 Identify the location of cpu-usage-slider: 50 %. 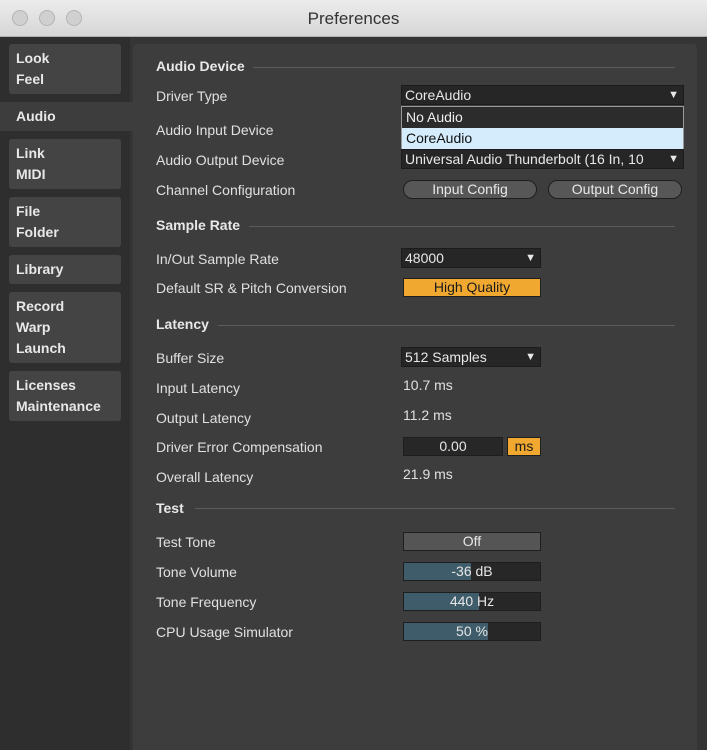
(472, 631).